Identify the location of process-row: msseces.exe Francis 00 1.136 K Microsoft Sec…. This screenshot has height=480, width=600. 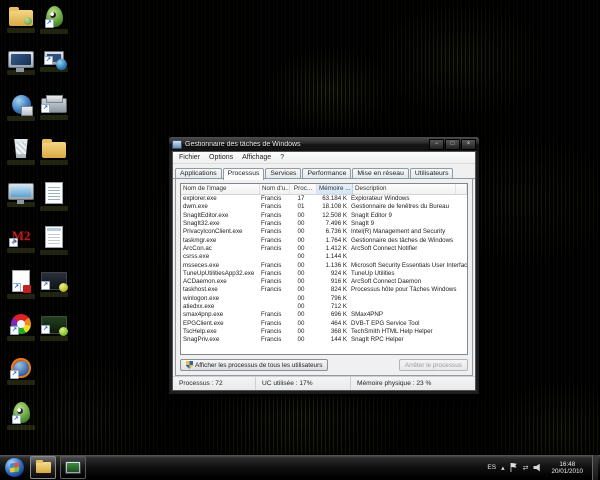
(324, 265).